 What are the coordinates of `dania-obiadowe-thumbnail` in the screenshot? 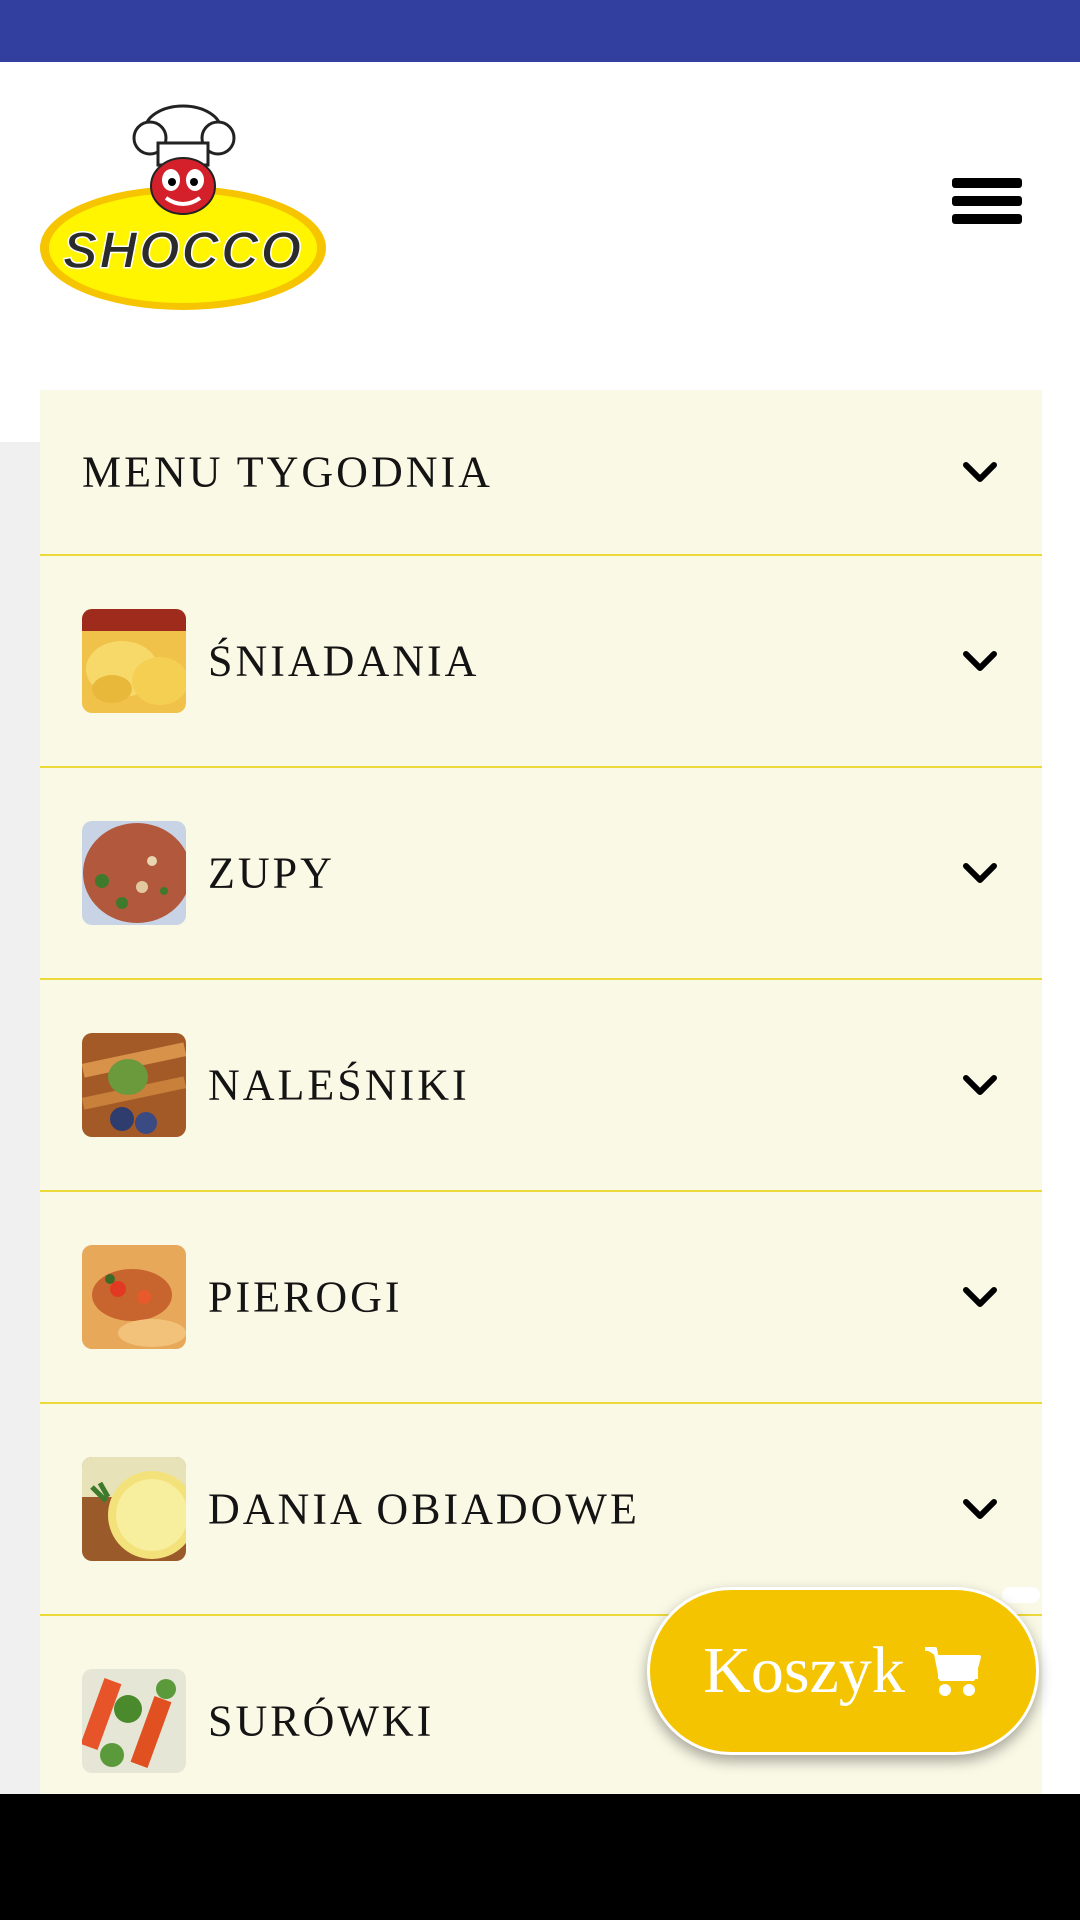 It's located at (134, 1509).